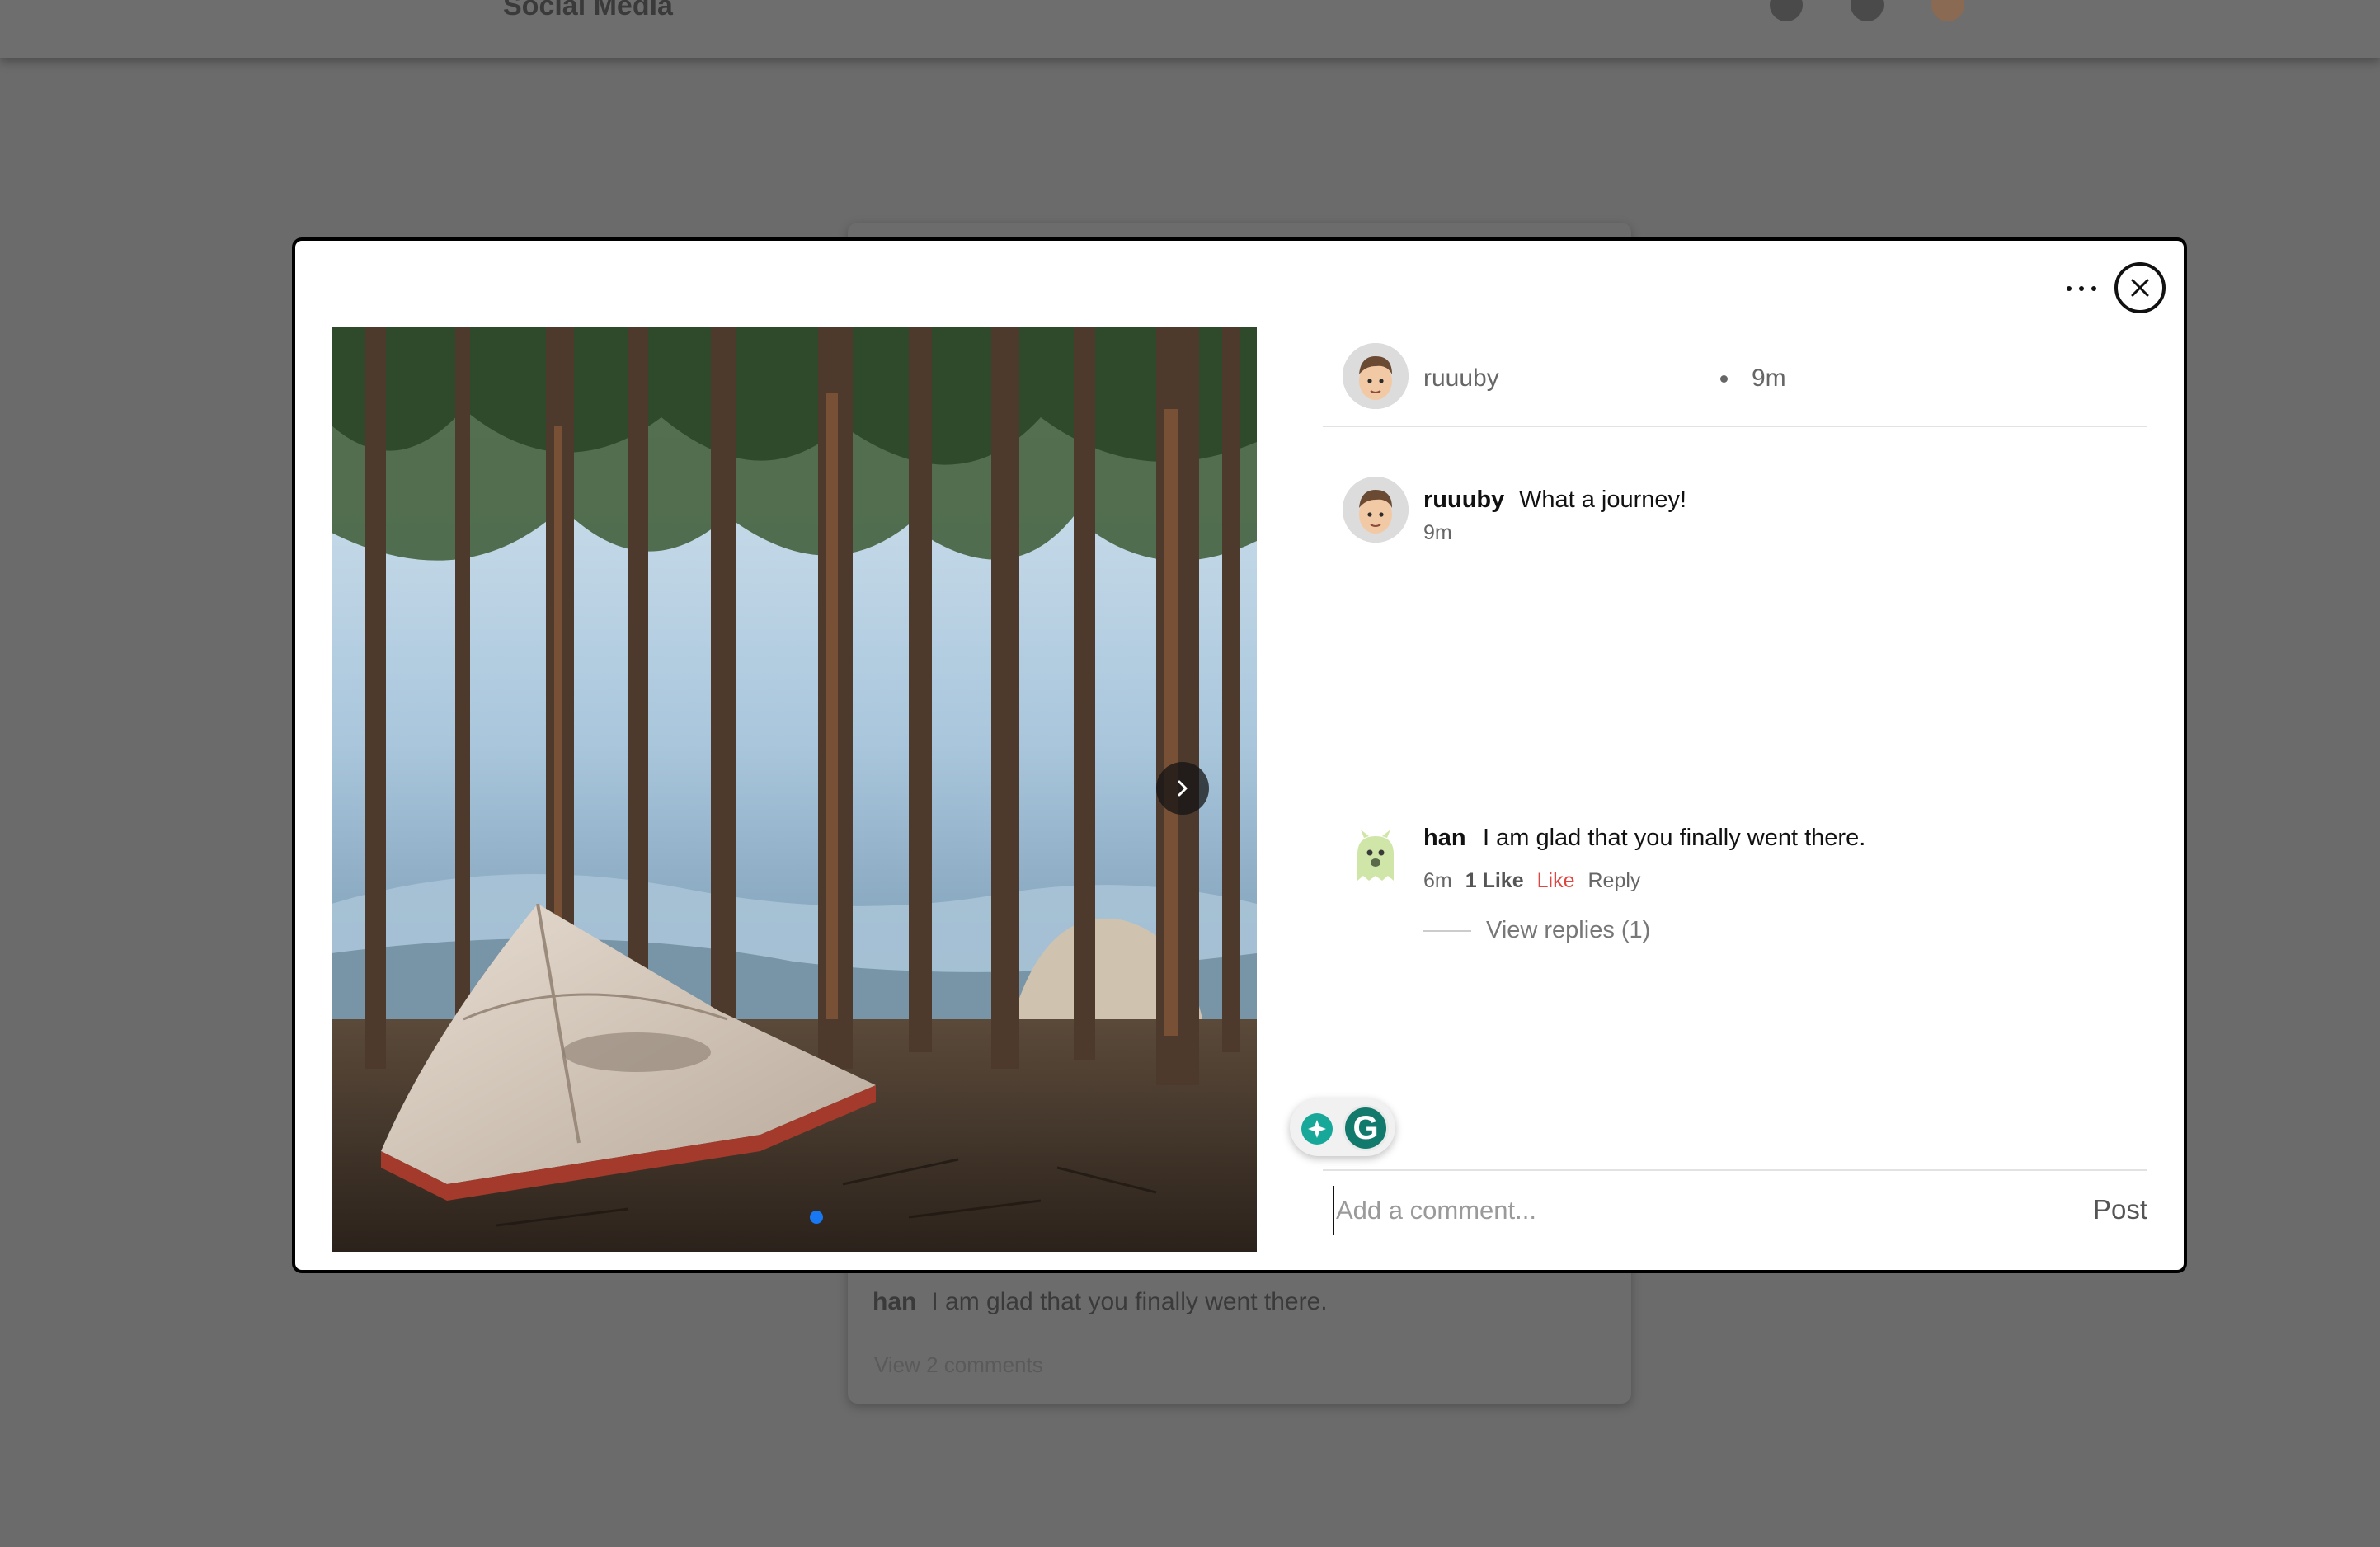 This screenshot has height=1547, width=2380. I want to click on message-icon, so click(1867, 10).